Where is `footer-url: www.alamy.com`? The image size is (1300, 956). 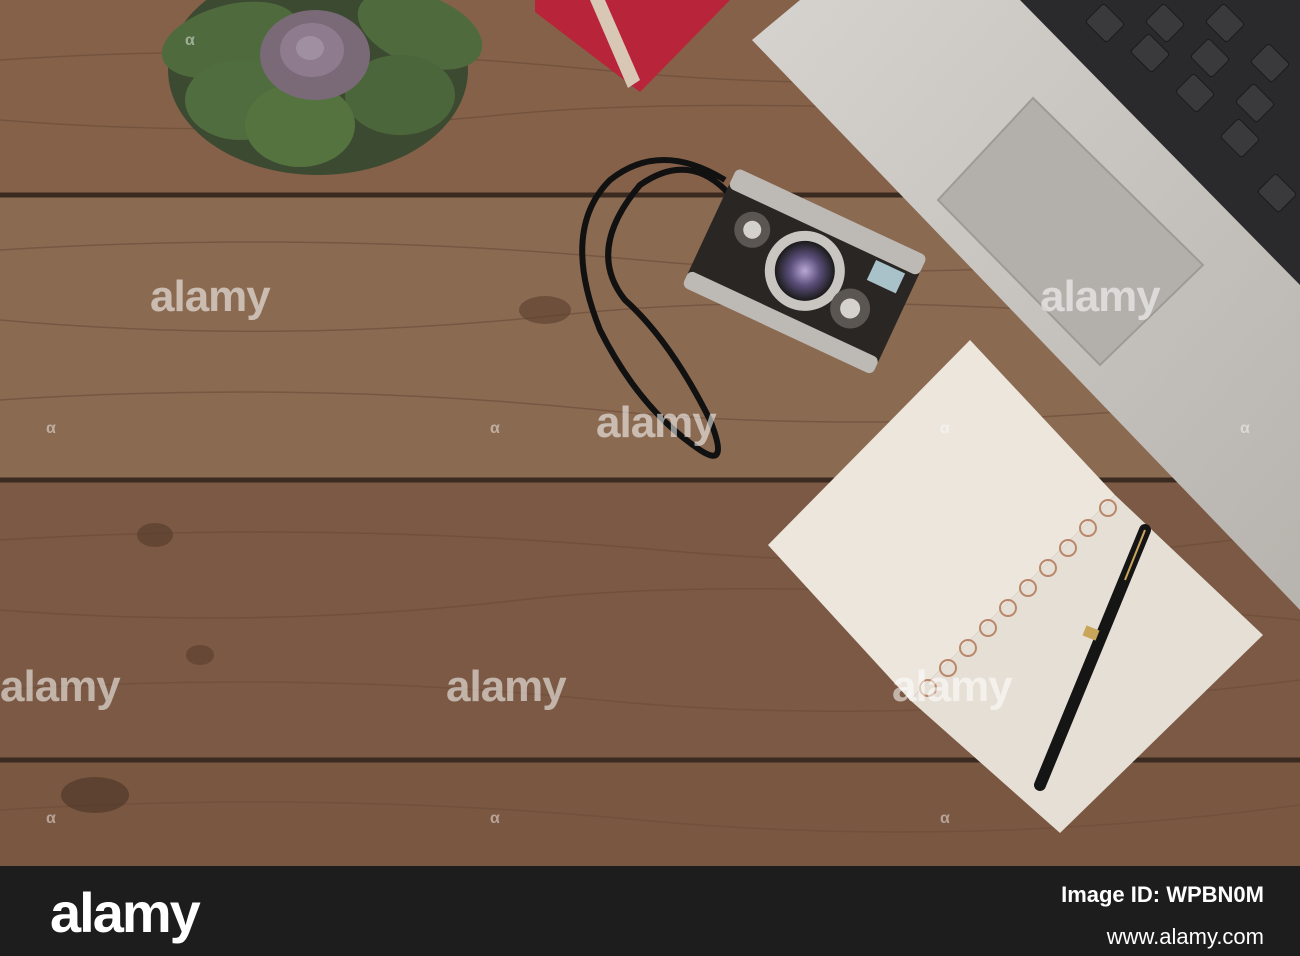
footer-url: www.alamy.com is located at coordinates (1162, 937).